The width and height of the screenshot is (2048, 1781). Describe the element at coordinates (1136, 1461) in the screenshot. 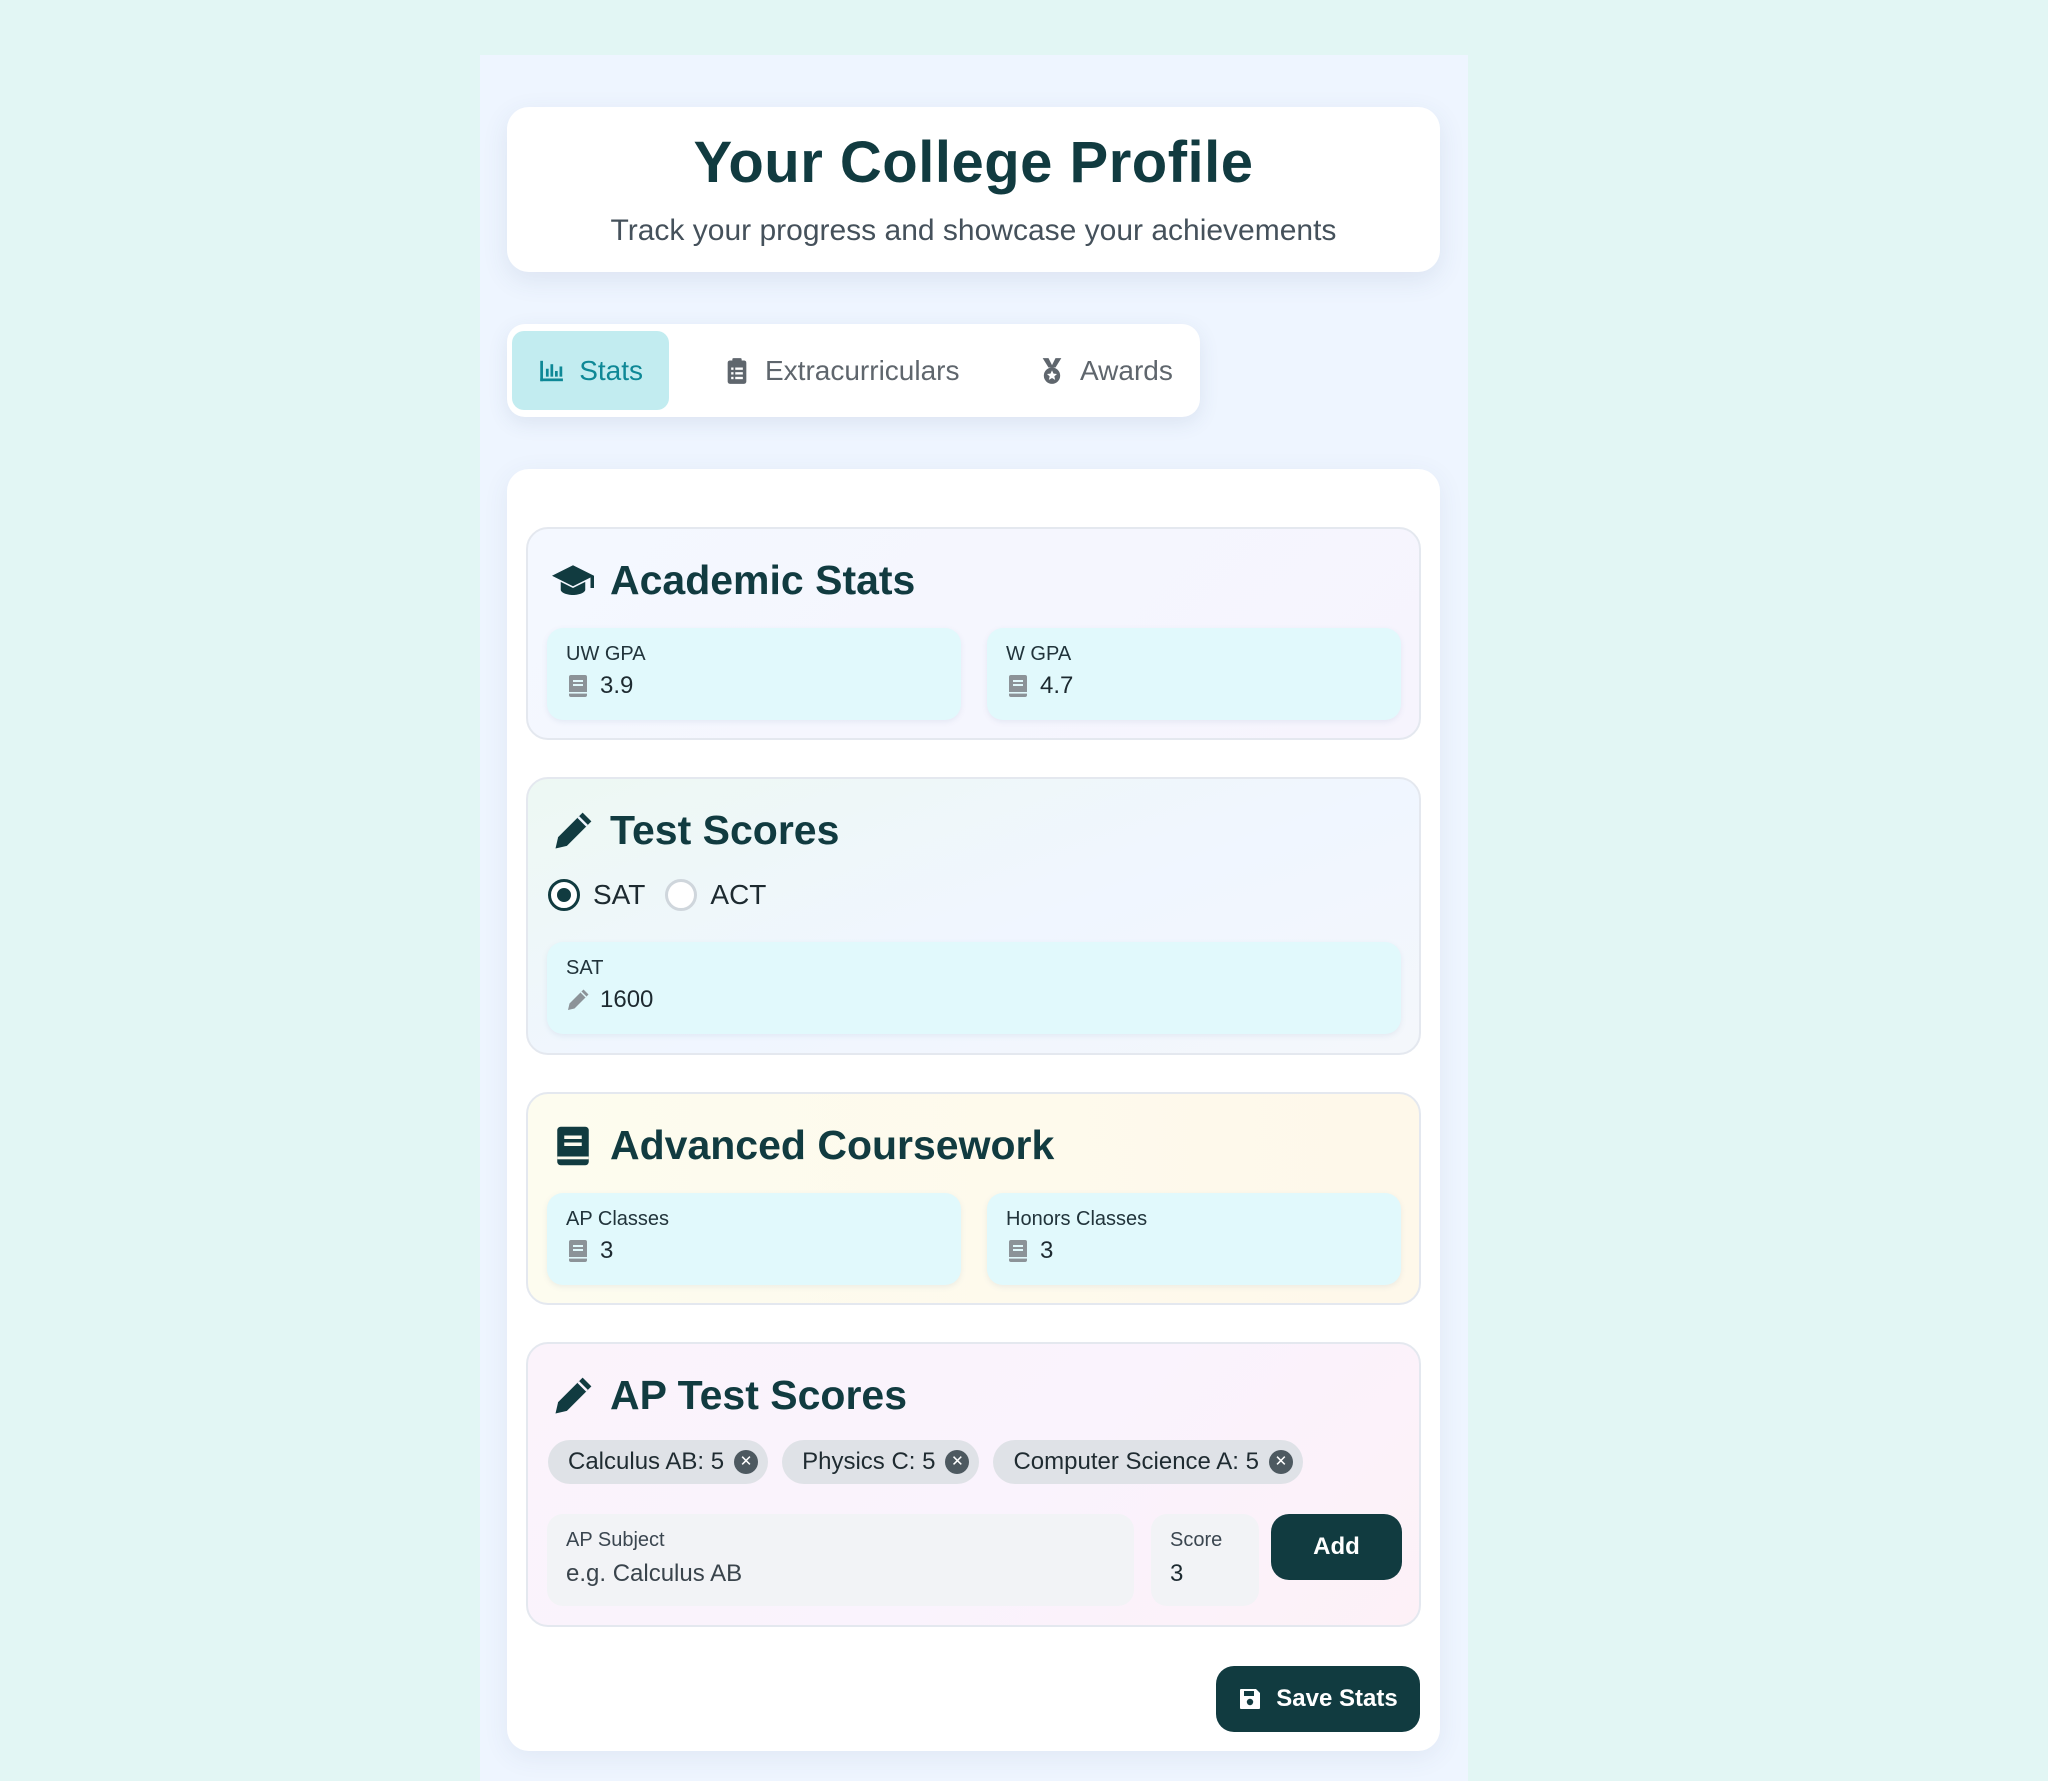

I see `ap-score-chip-label: Computer Science A: 5` at that location.